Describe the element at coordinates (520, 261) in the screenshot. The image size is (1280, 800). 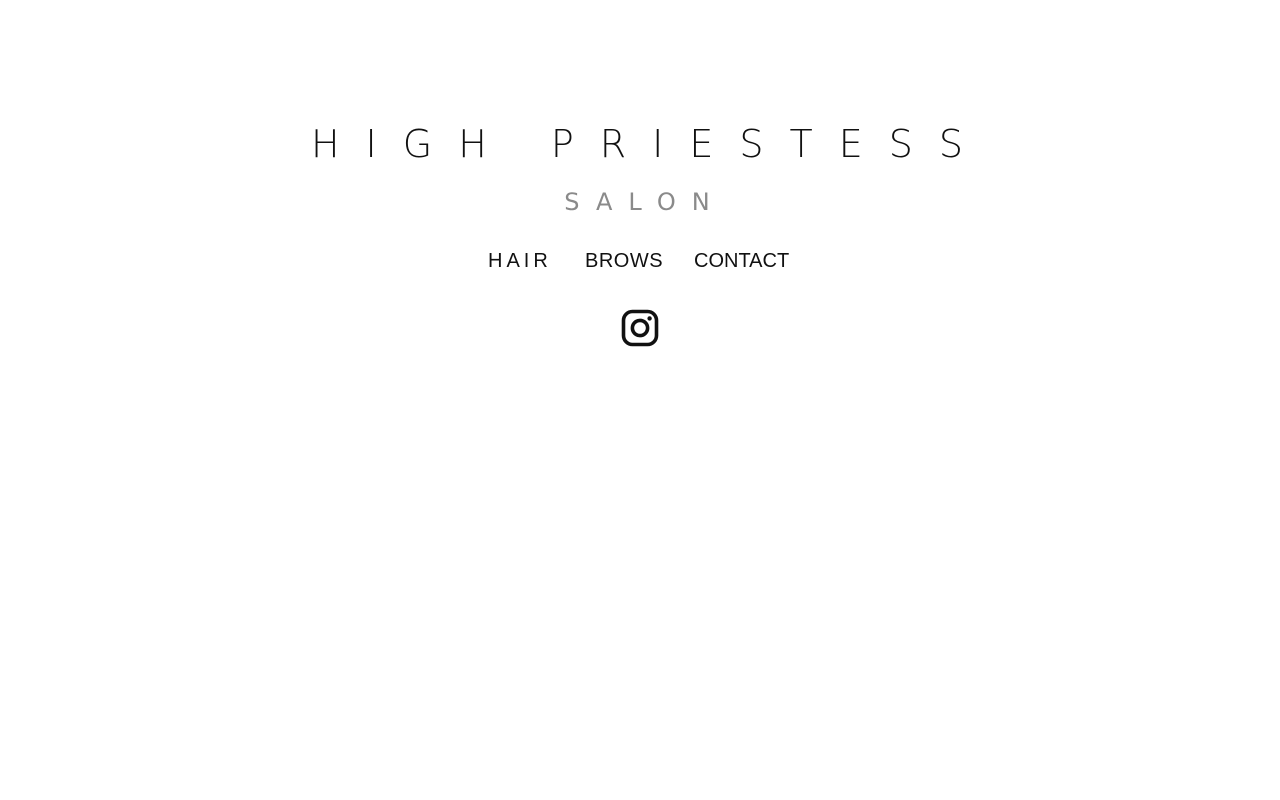
I see `nav-link-hair: HAIR` at that location.